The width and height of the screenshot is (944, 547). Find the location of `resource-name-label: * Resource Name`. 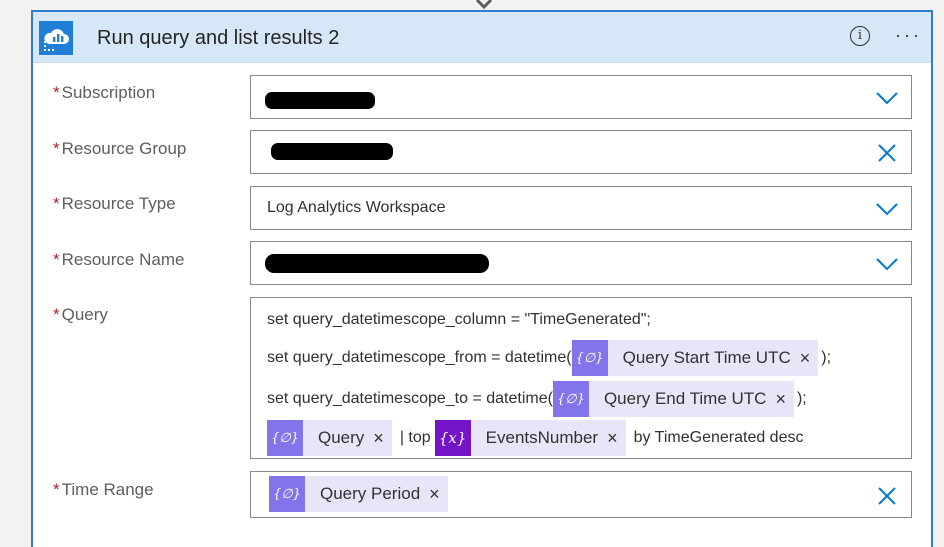

resource-name-label: * Resource Name is located at coordinates (118, 260).